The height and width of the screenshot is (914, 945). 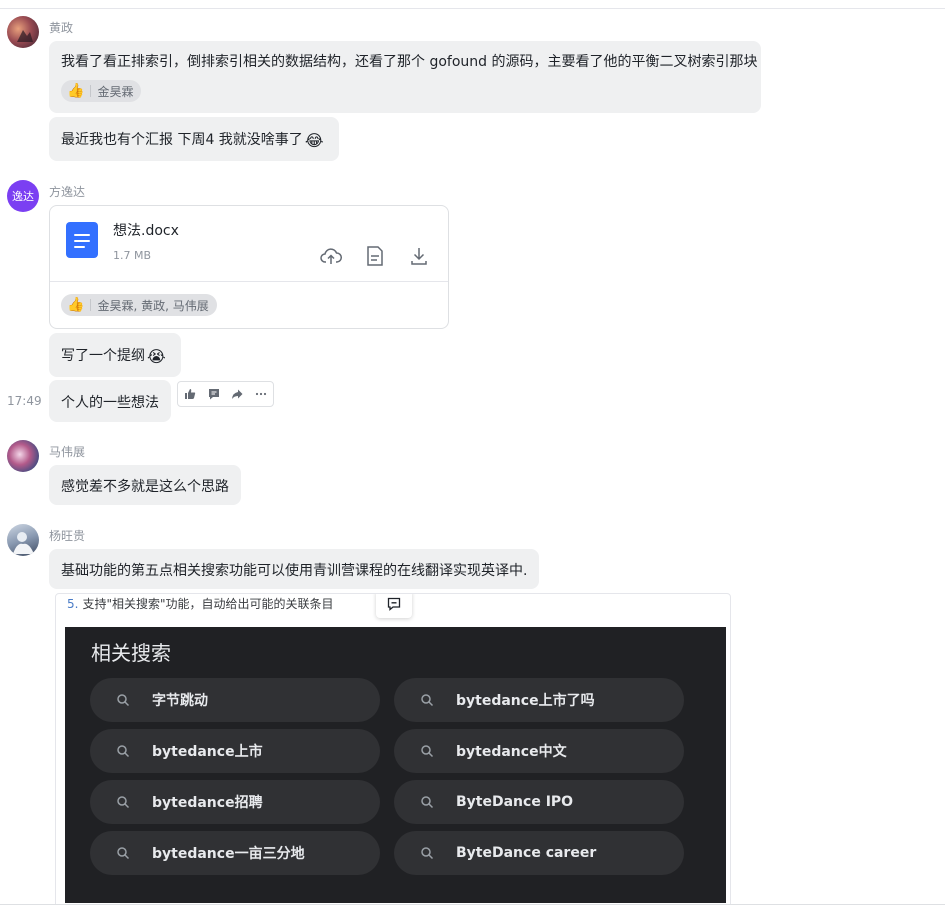 What do you see at coordinates (153, 305) in the screenshot?
I see `reaction-users: 金昊霖, 黄政, 马伟展` at bounding box center [153, 305].